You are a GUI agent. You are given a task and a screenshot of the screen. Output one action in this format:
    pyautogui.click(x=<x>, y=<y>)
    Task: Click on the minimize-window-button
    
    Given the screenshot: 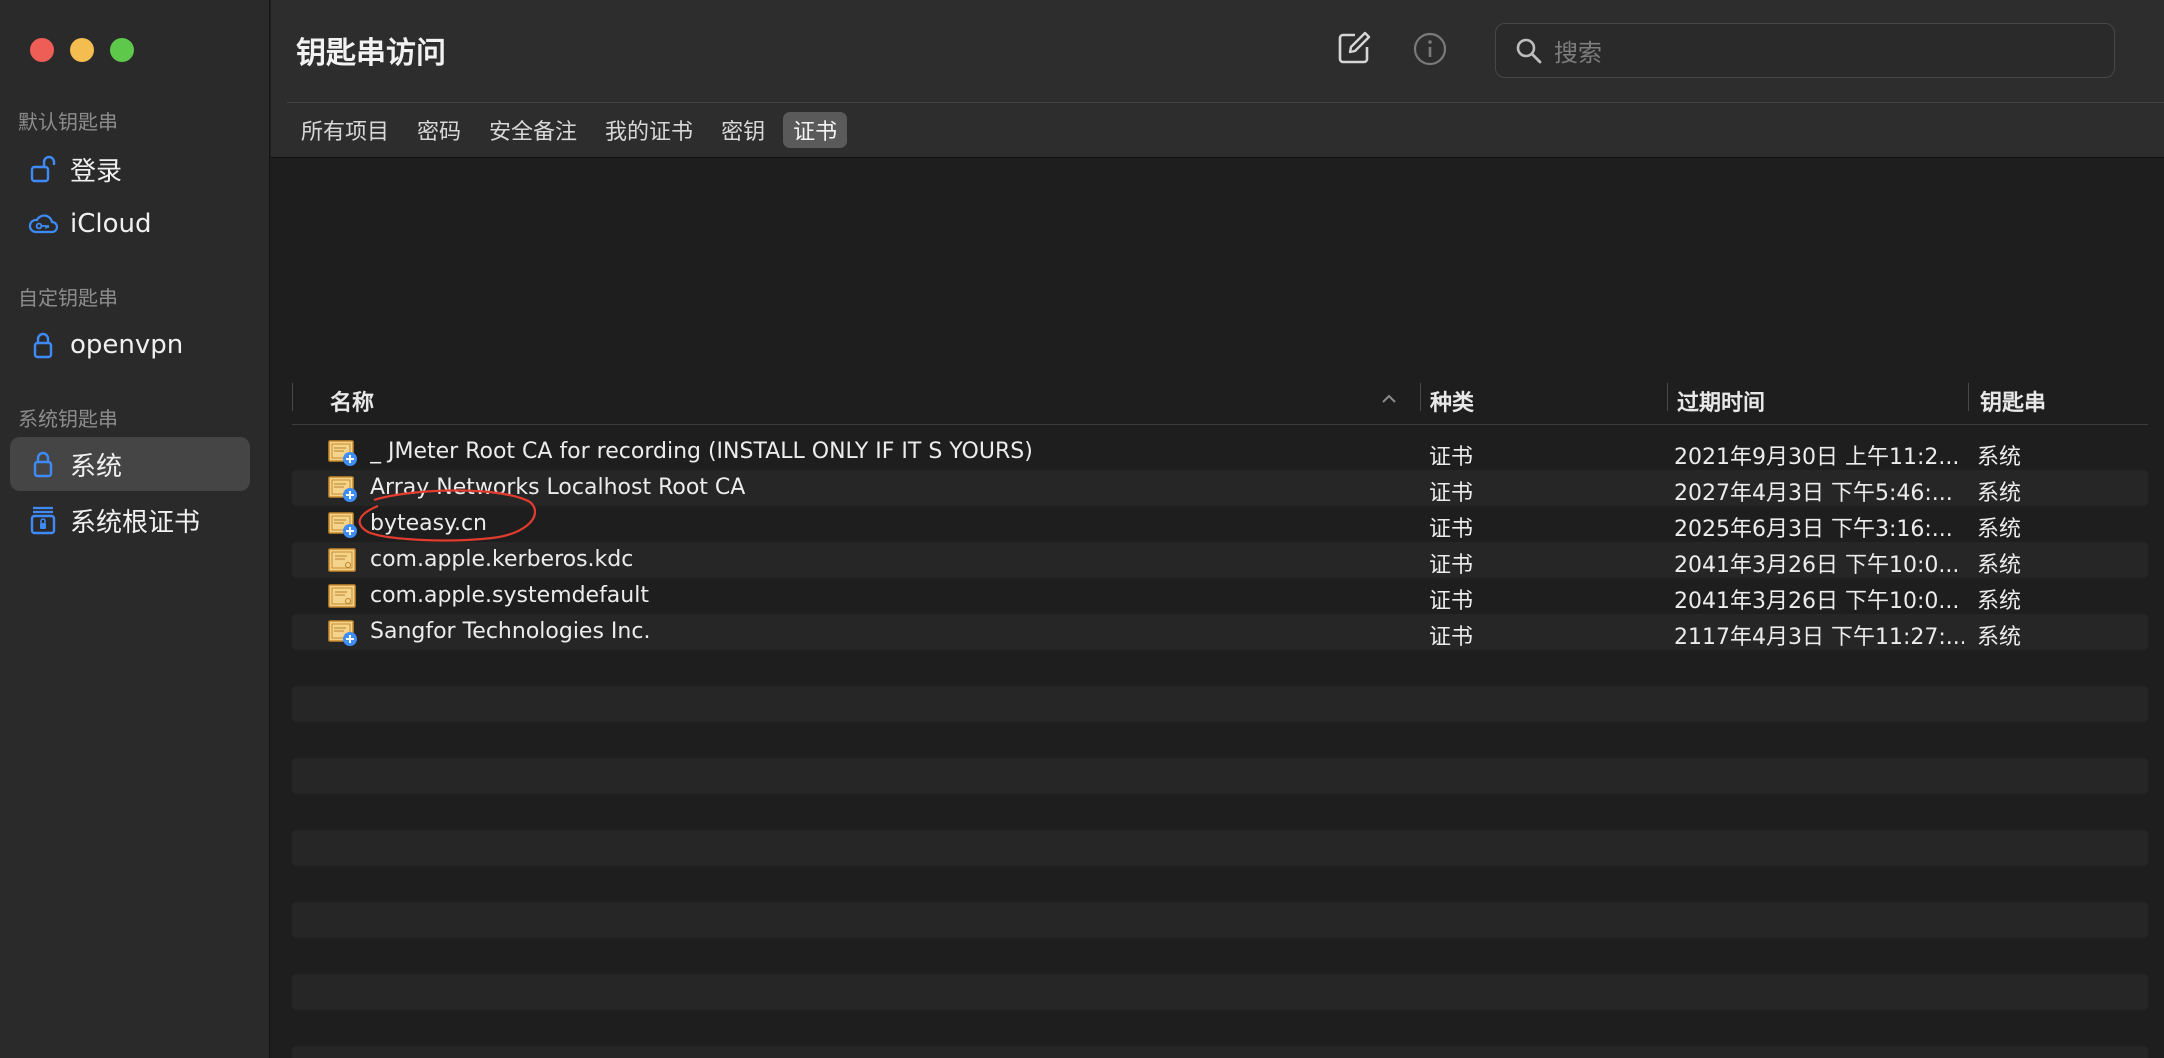 What is the action you would take?
    pyautogui.click(x=82, y=50)
    